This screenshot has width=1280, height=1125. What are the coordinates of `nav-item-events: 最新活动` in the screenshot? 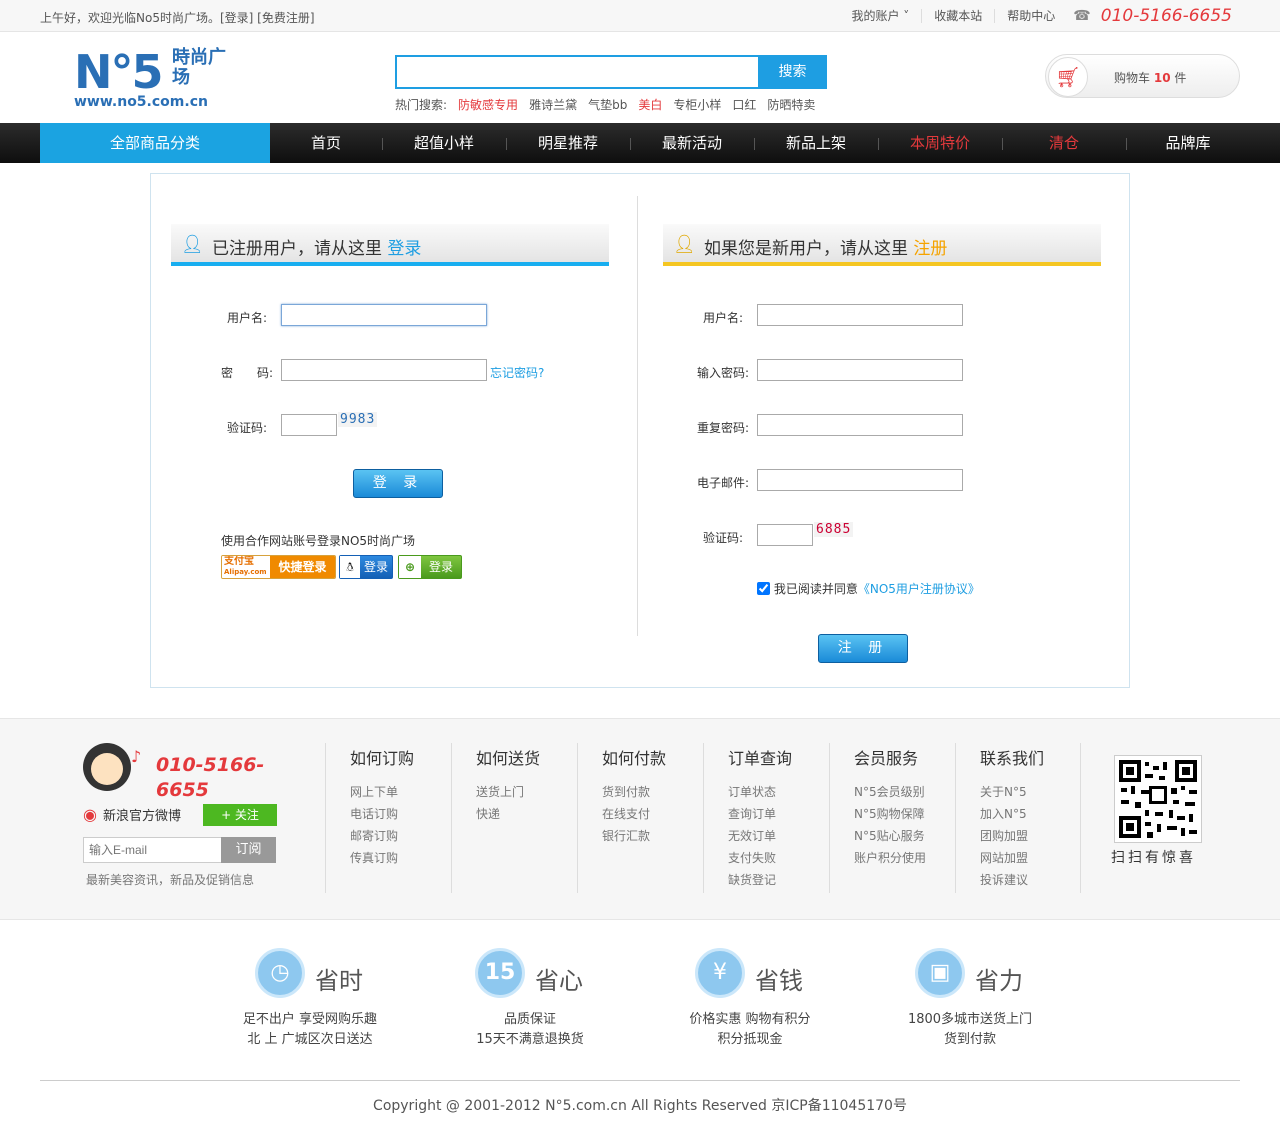 It's located at (692, 143).